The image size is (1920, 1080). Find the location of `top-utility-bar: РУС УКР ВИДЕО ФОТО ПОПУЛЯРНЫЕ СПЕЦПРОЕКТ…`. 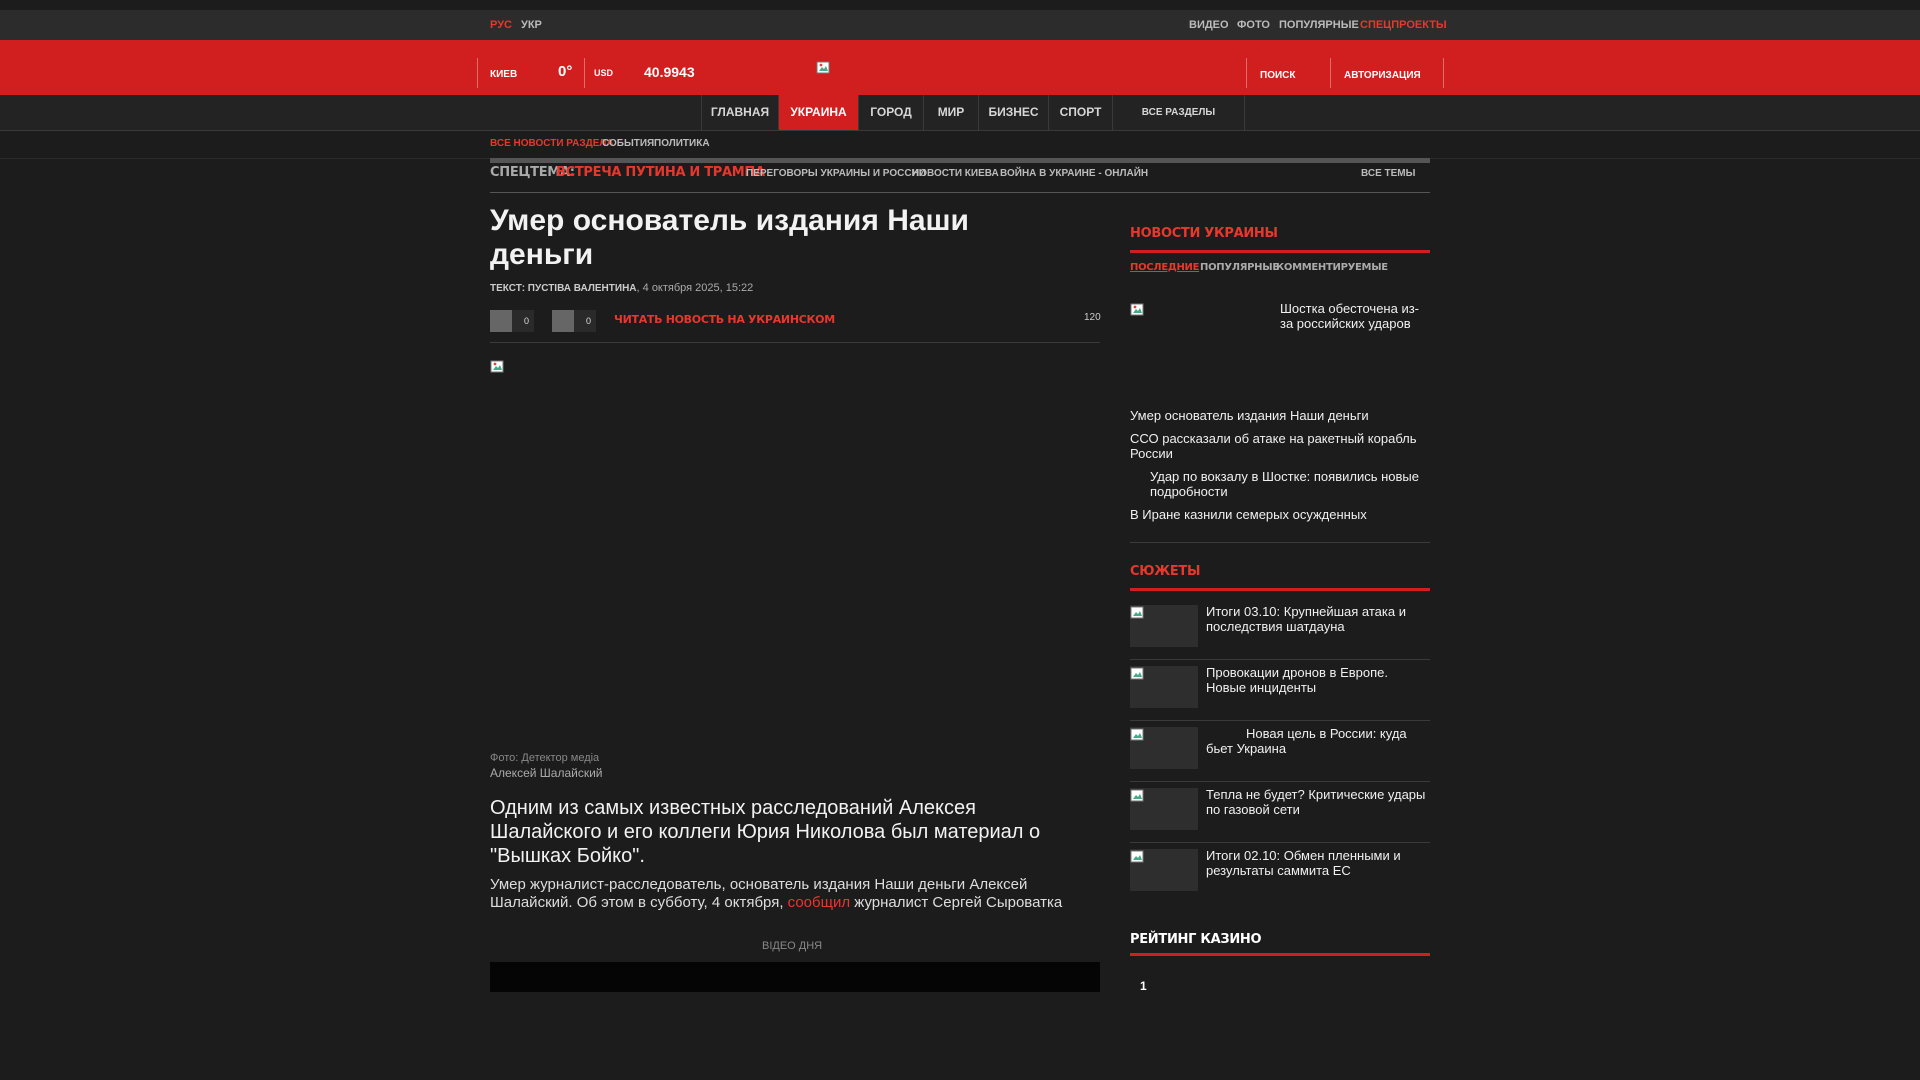

top-utility-bar: РУС УКР ВИДЕО ФОТО ПОПУЛЯРНЫЕ СПЕЦПРОЕКТ… is located at coordinates (960, 25).